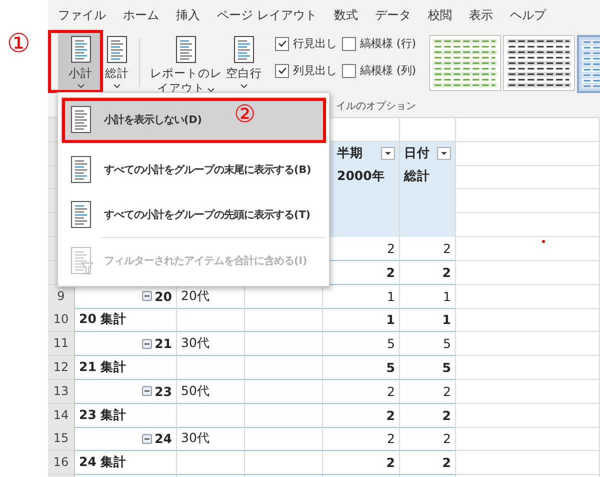  What do you see at coordinates (480, 15) in the screenshot?
I see `ribbon-tab: 表示` at bounding box center [480, 15].